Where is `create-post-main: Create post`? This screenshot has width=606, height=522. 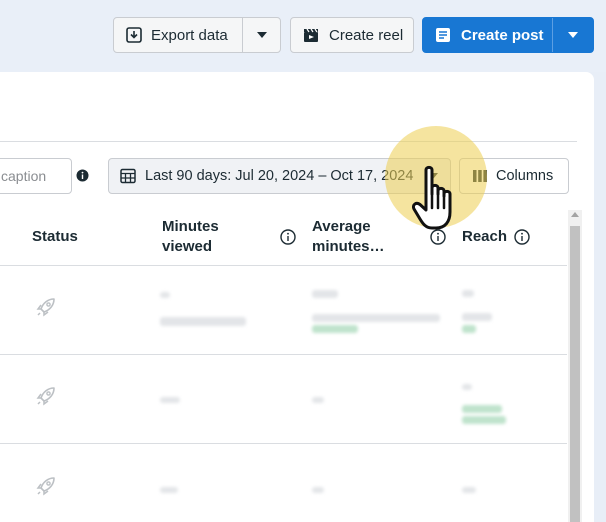 create-post-main: Create post is located at coordinates (488, 35).